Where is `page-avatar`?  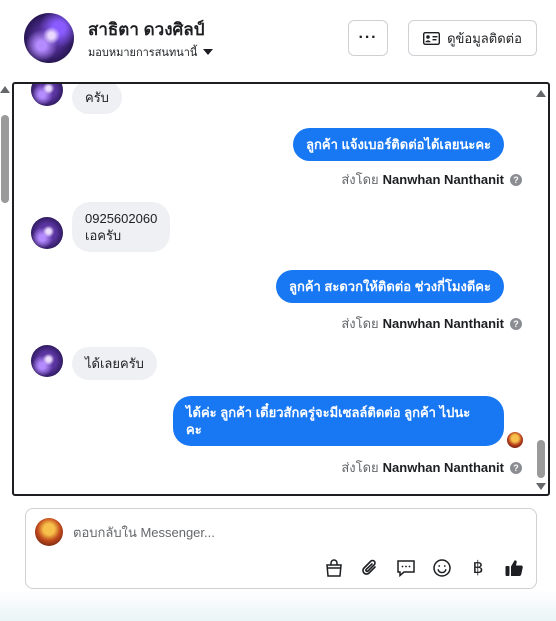
page-avatar is located at coordinates (49, 532).